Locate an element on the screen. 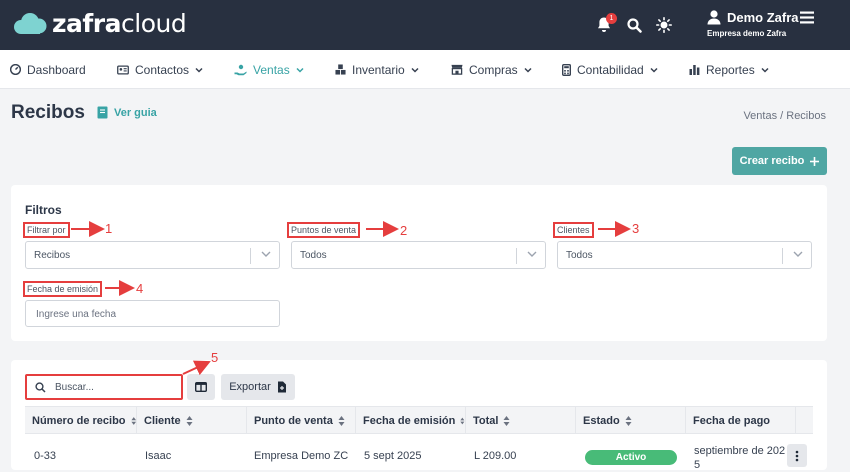  app-logo: zafracloud is located at coordinates (99, 23).